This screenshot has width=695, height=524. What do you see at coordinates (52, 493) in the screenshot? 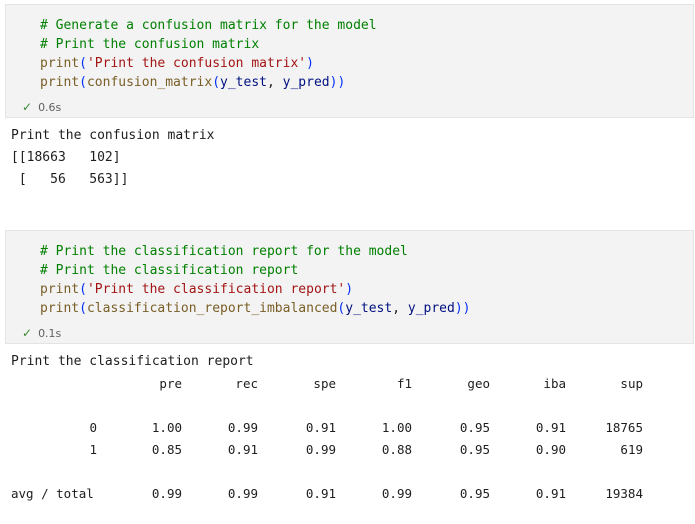
I see `report-row-label: avg / total` at bounding box center [52, 493].